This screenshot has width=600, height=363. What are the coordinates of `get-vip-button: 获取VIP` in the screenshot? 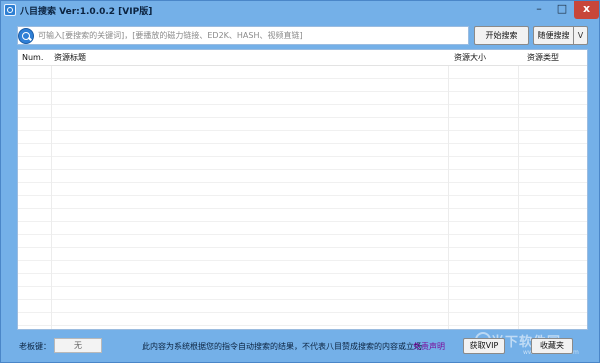 It's located at (484, 346).